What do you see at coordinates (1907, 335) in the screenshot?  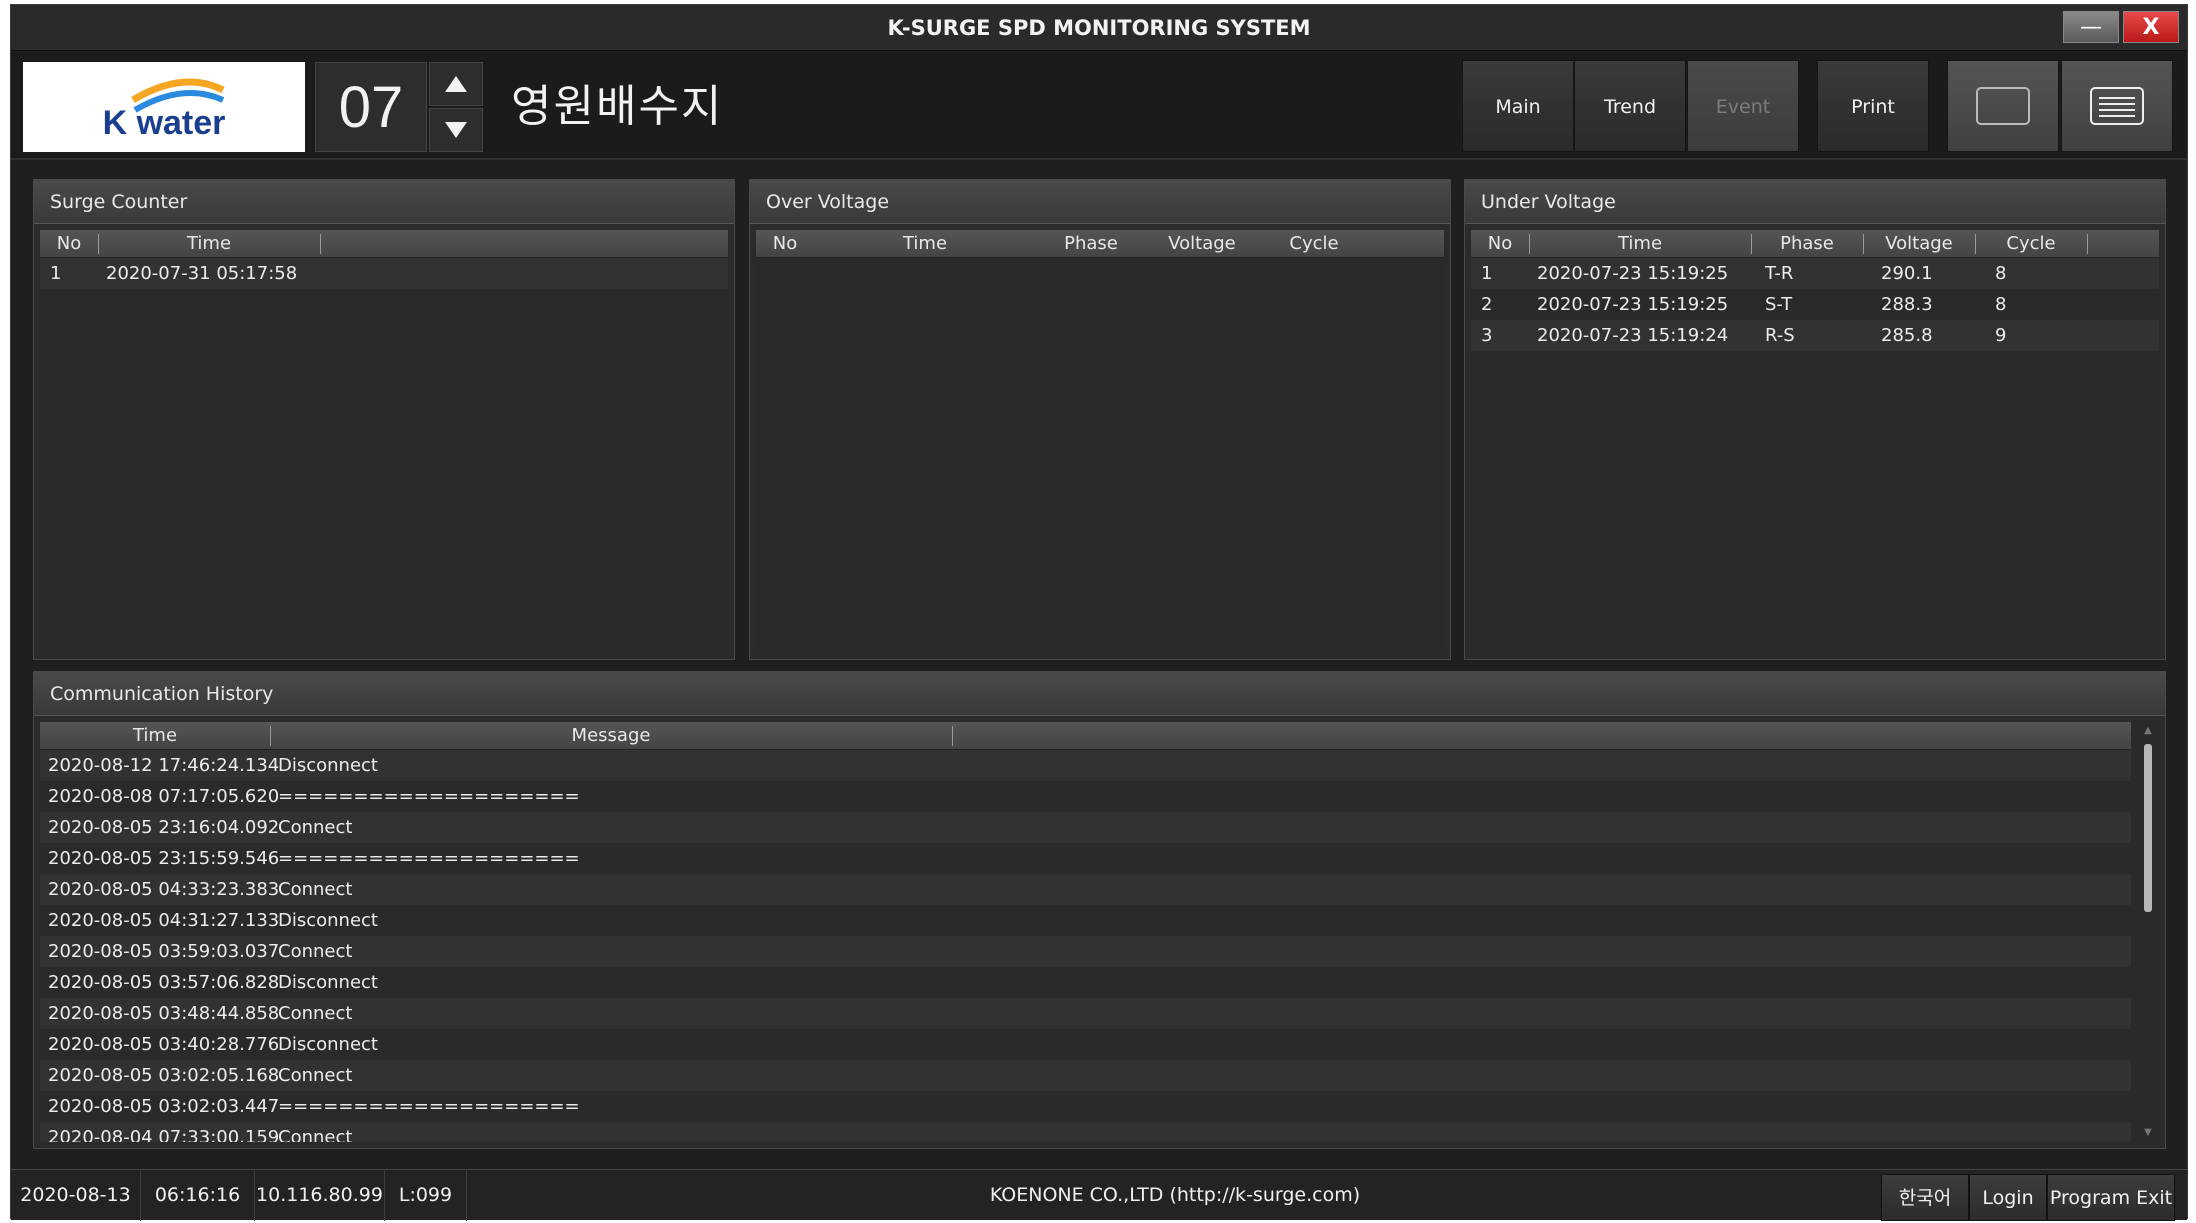 I see `cell-voltage: 285.8` at bounding box center [1907, 335].